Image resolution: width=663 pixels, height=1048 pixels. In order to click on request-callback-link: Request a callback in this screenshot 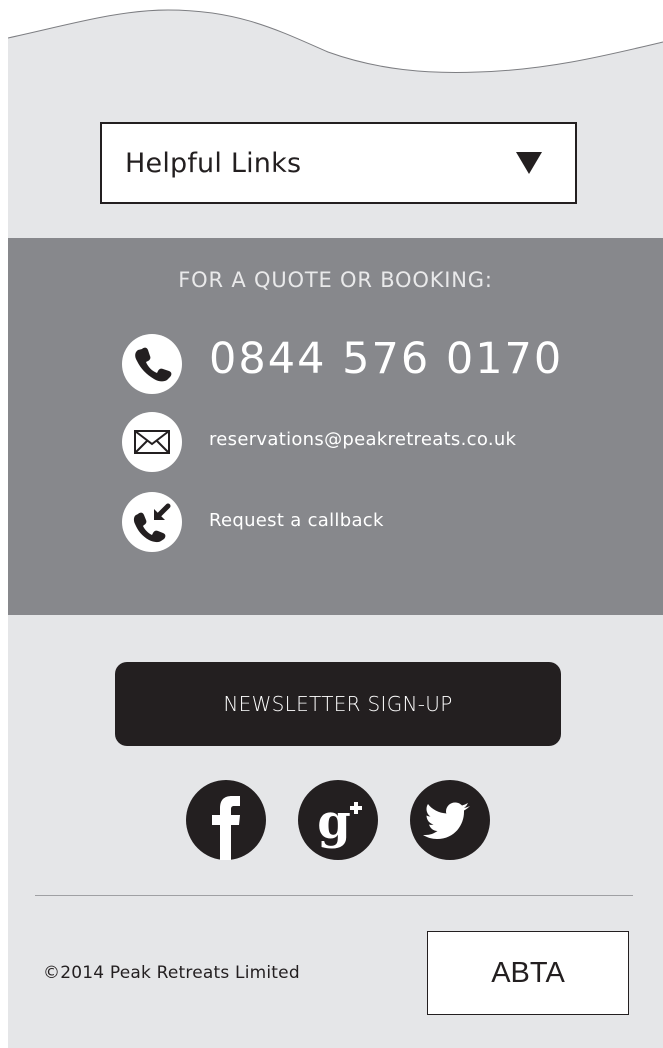, I will do `click(296, 520)`.